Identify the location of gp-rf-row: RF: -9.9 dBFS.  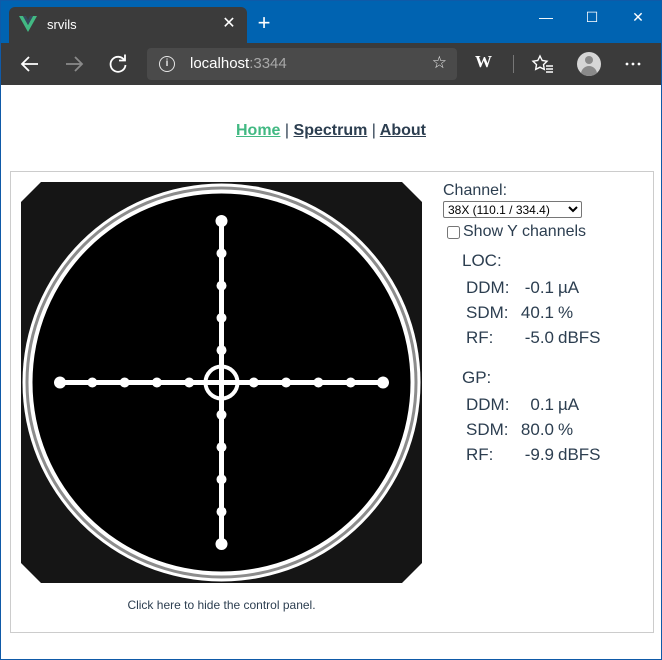
(531, 454).